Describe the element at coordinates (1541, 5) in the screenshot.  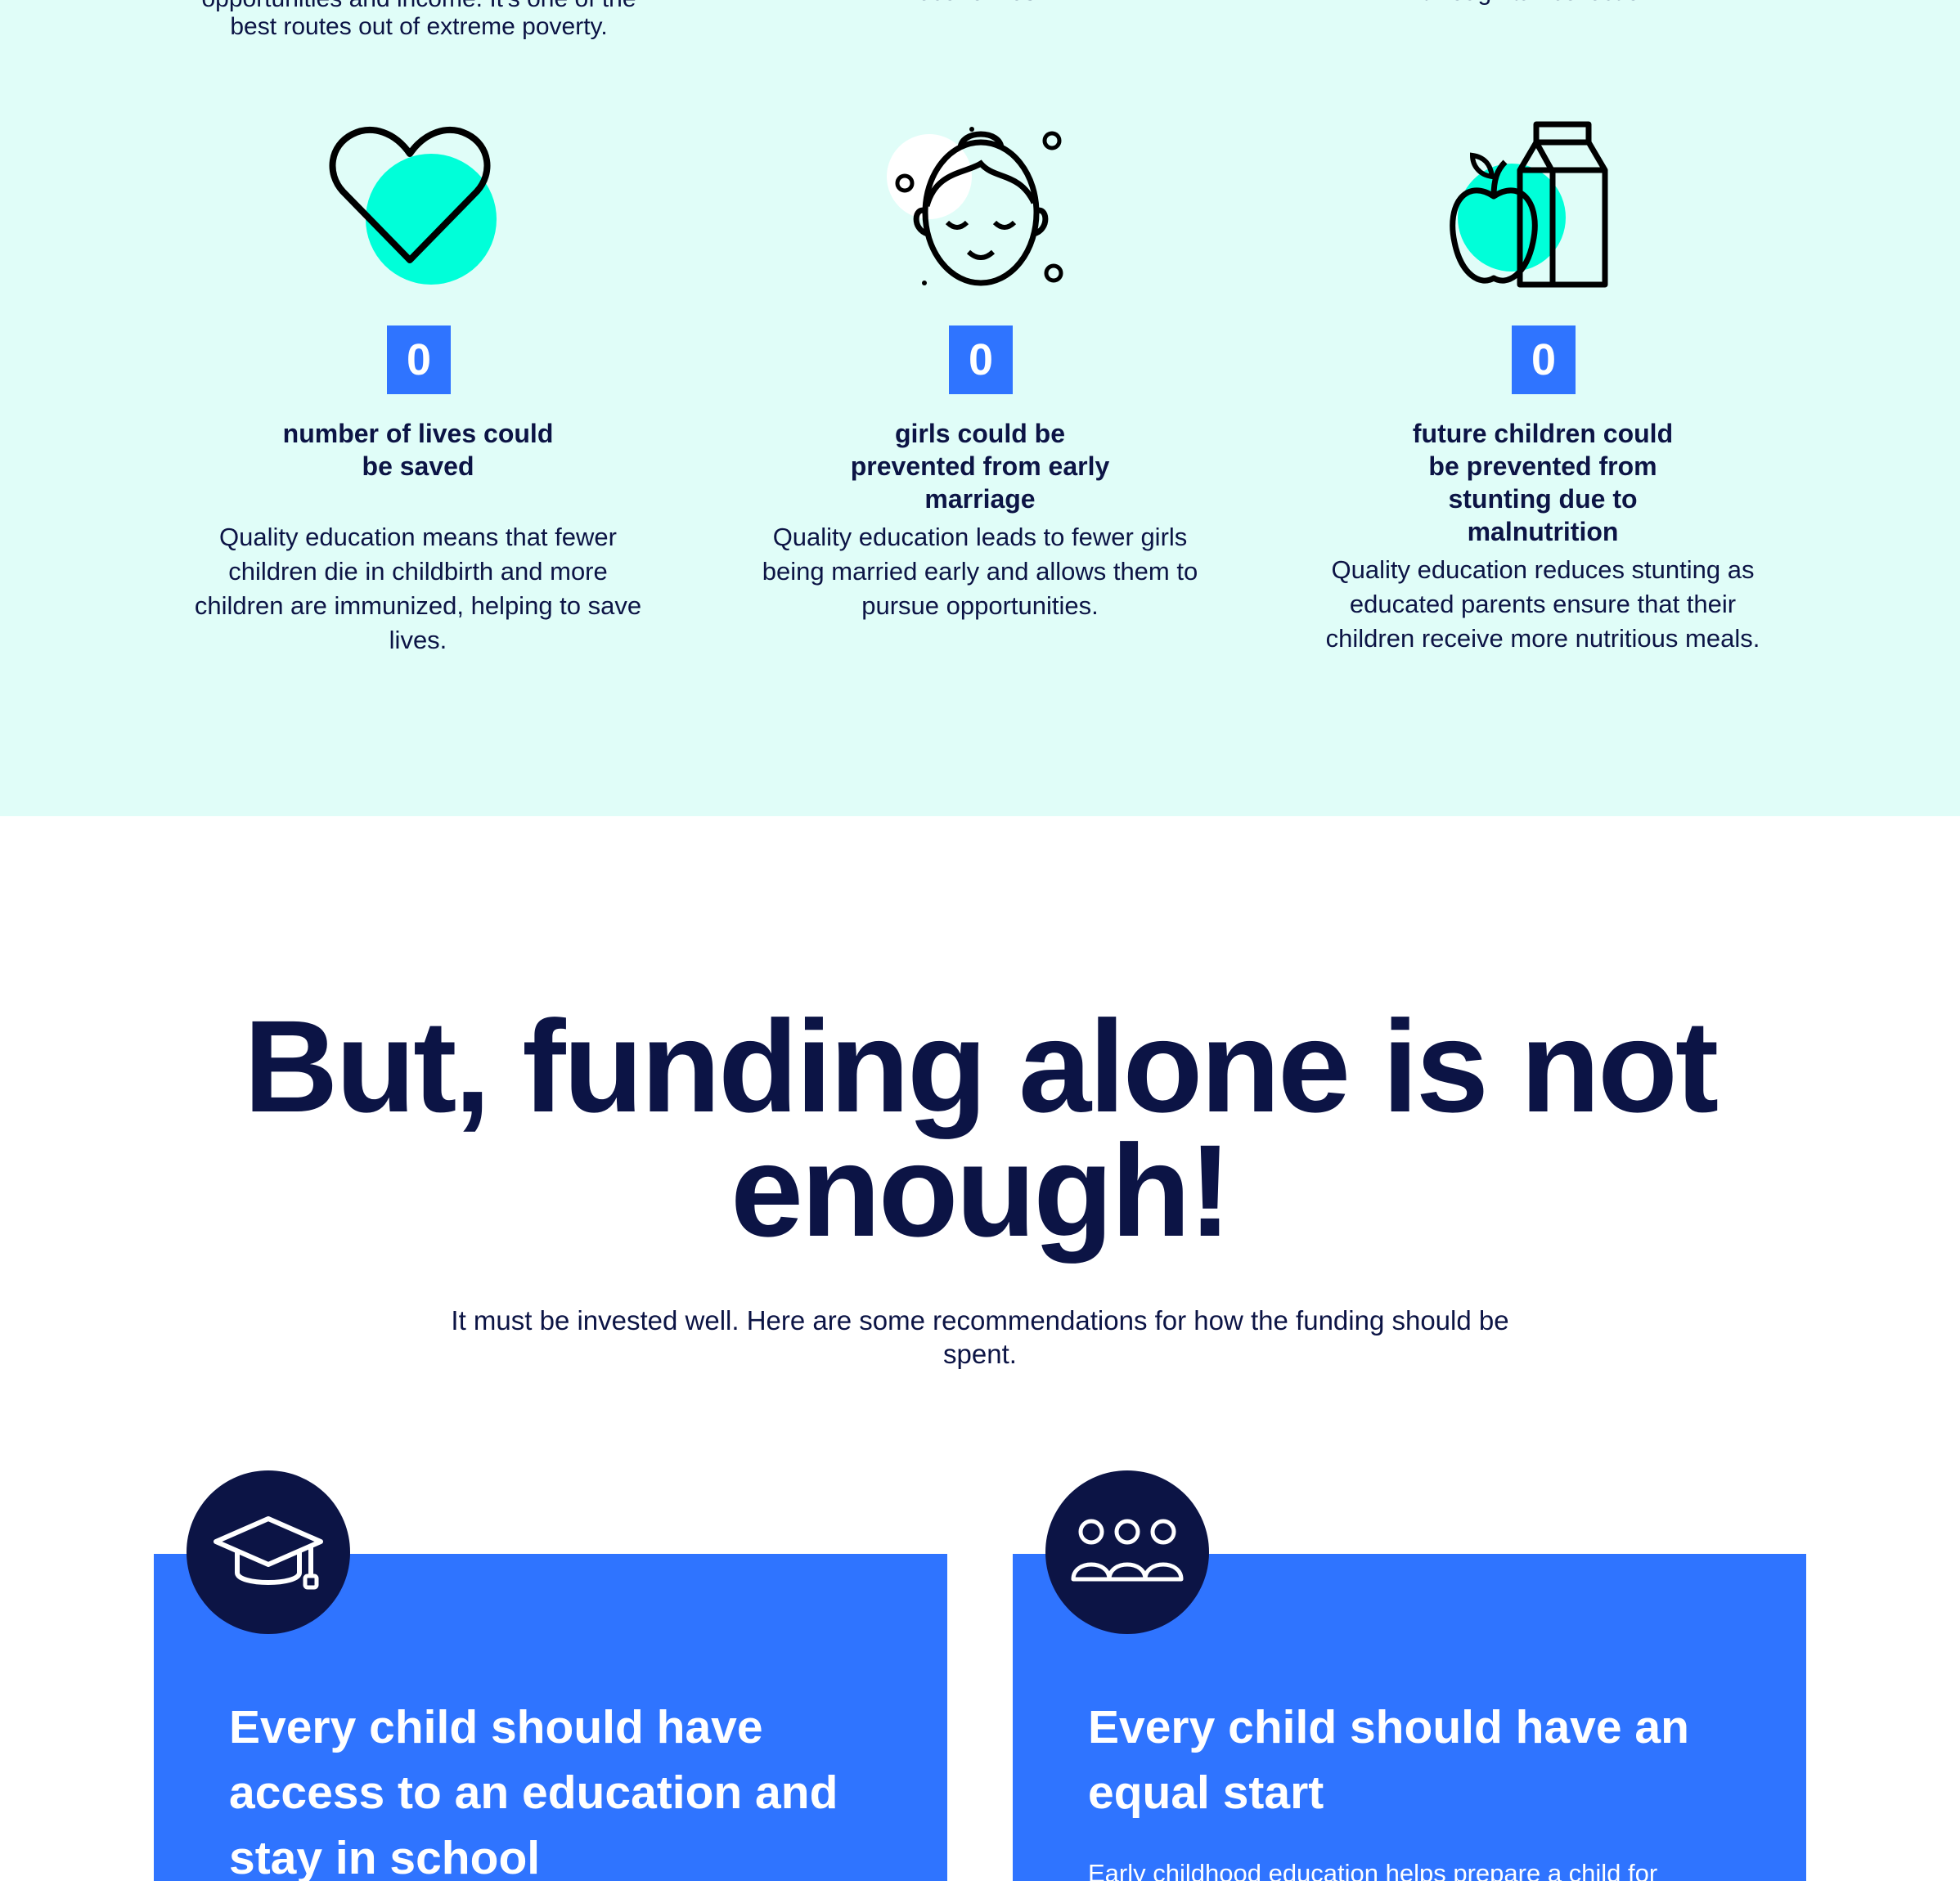
I see `partial-text-3: through tax collection.` at that location.